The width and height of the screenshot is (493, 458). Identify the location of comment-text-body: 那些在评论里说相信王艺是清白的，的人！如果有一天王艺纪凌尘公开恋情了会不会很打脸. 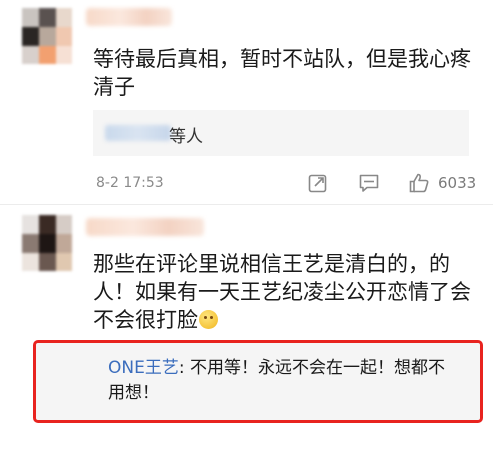
(282, 292).